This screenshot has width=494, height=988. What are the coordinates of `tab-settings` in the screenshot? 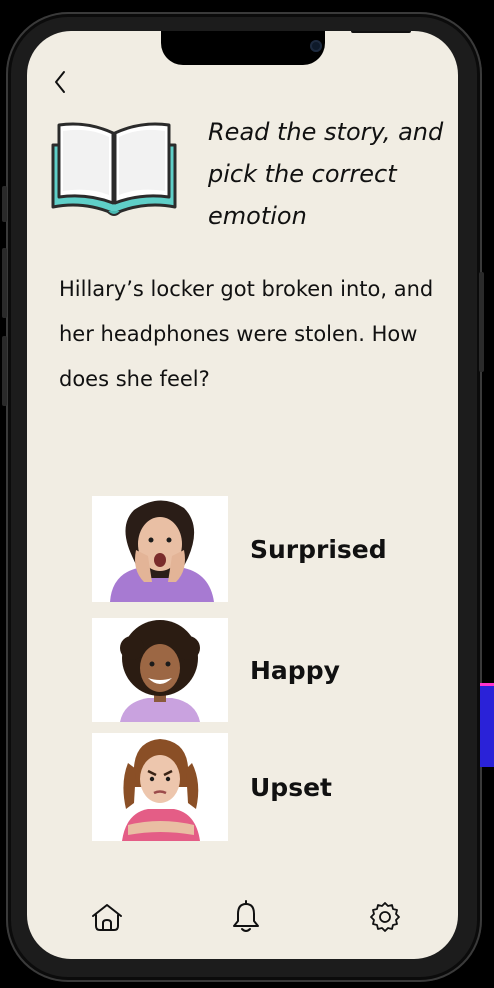 It's located at (385, 917).